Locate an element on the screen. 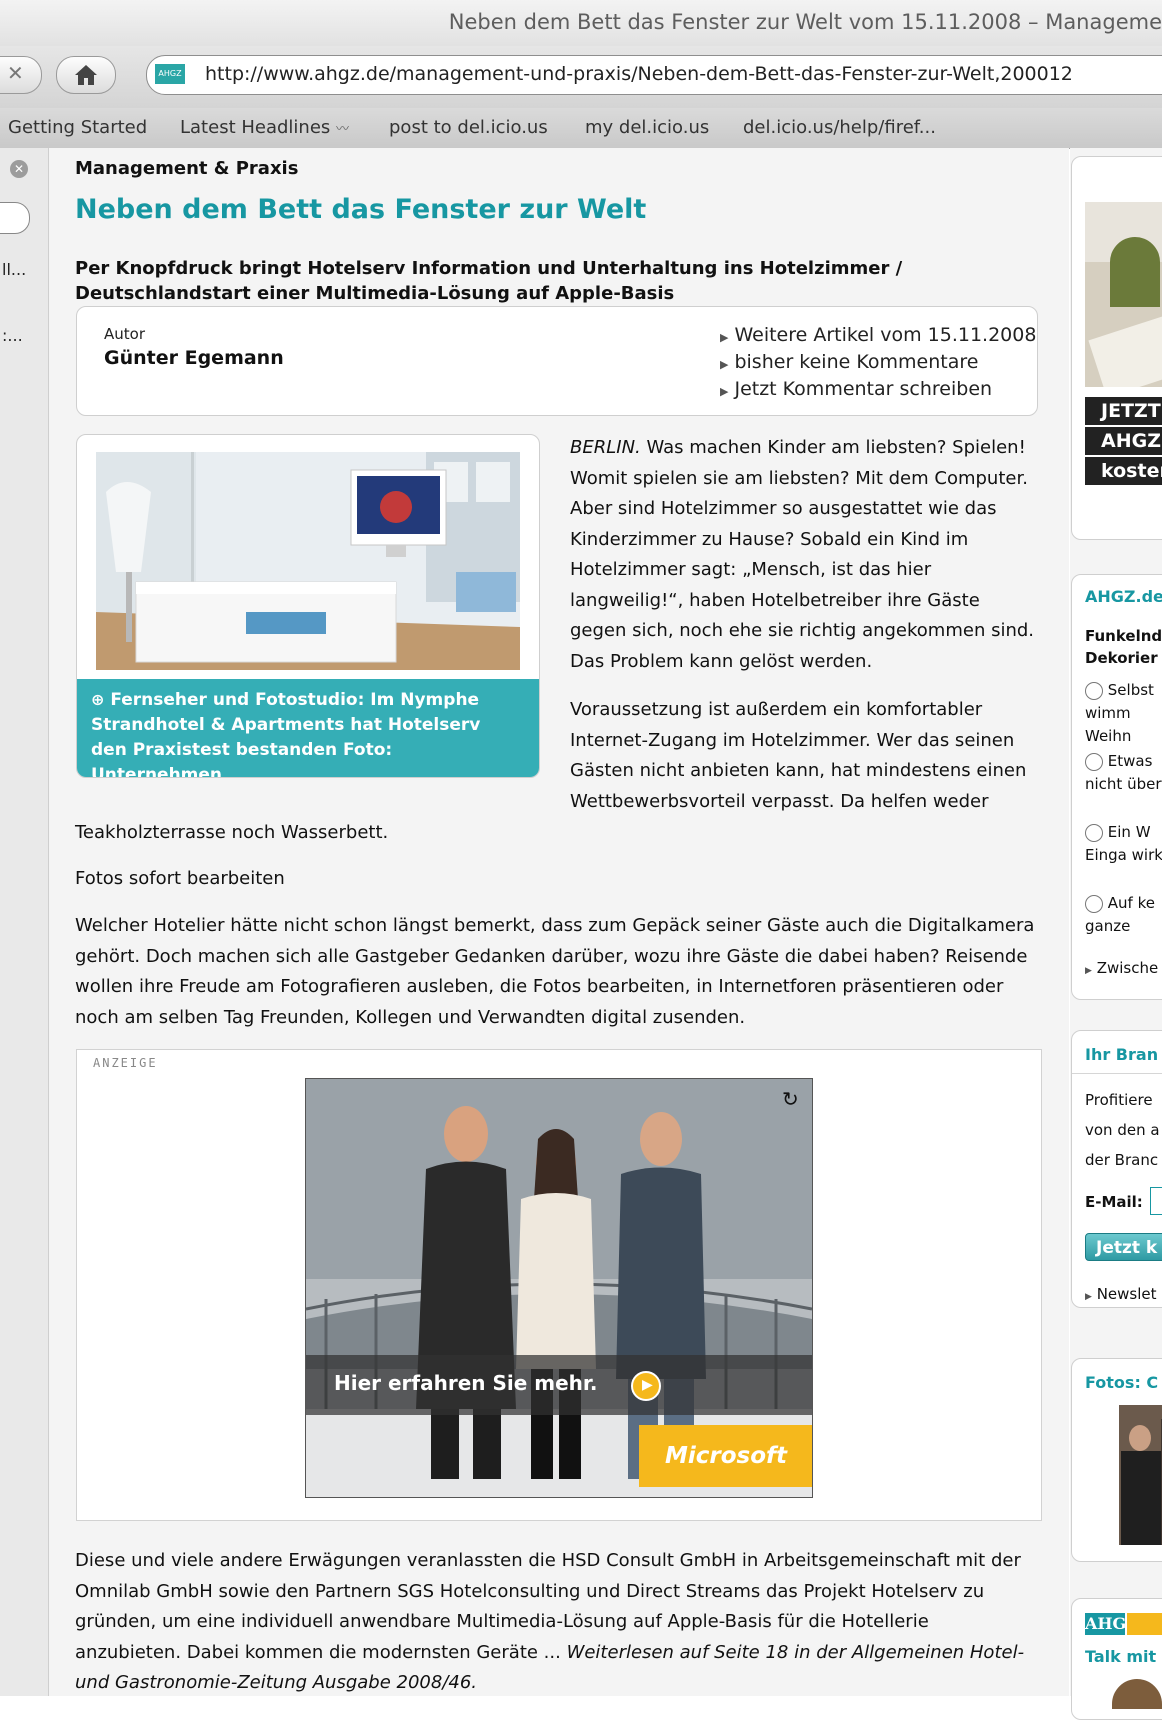  microsoft-logo: Microsoft is located at coordinates (726, 1456).